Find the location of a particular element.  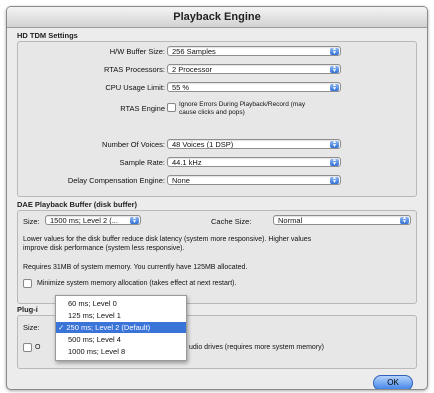

ignore-errors-checkbox is located at coordinates (171, 107).